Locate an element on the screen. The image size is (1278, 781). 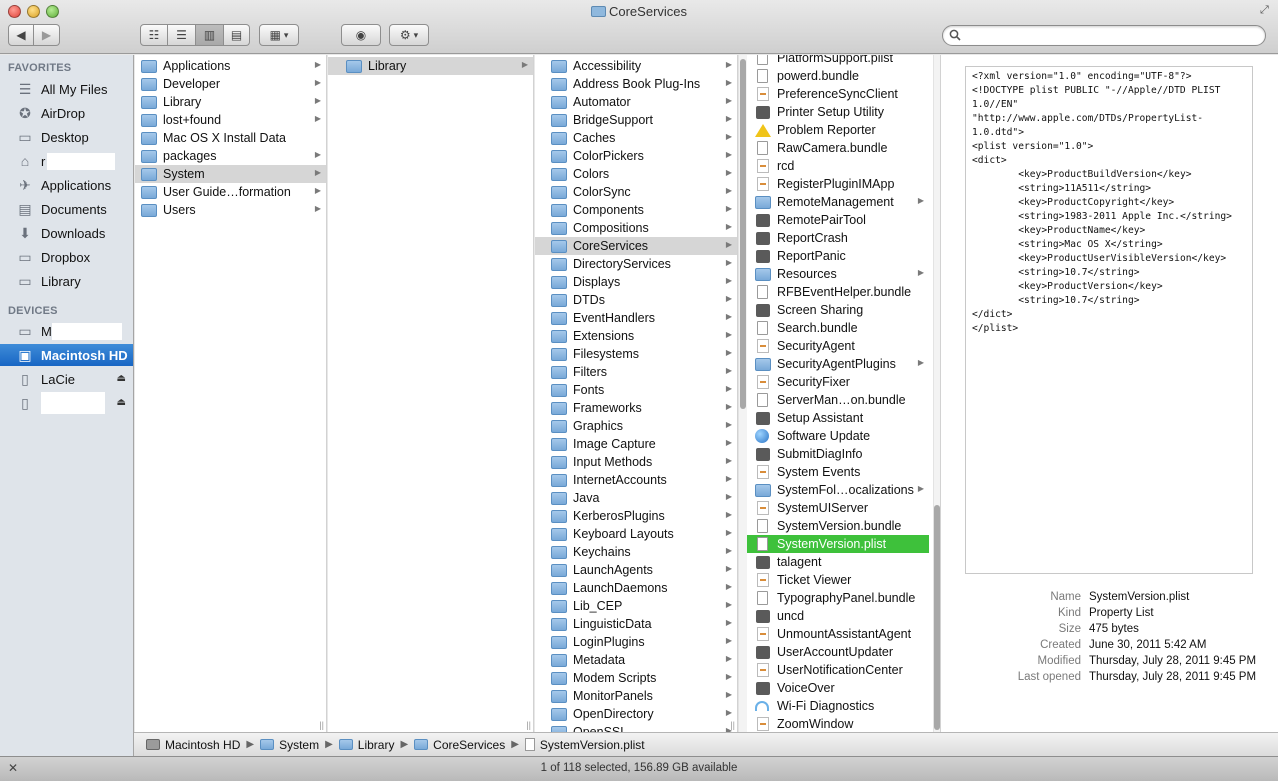
list-item: Components ▶ is located at coordinates (636, 210).